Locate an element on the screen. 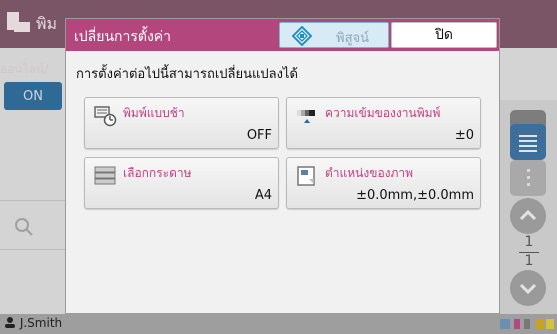 The image size is (557, 334). paper-select-button: เลือกกระดาษ A4 is located at coordinates (181, 183).